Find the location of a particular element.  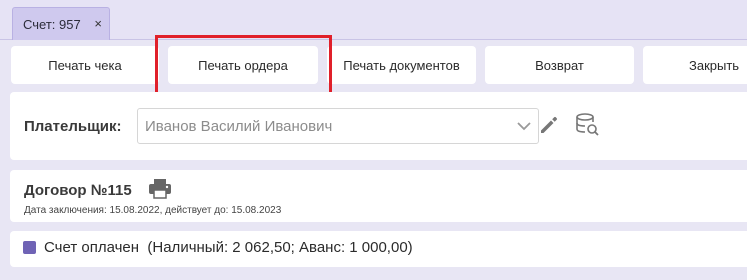

tab-invoice: Счет: 957 × is located at coordinates (61, 23).